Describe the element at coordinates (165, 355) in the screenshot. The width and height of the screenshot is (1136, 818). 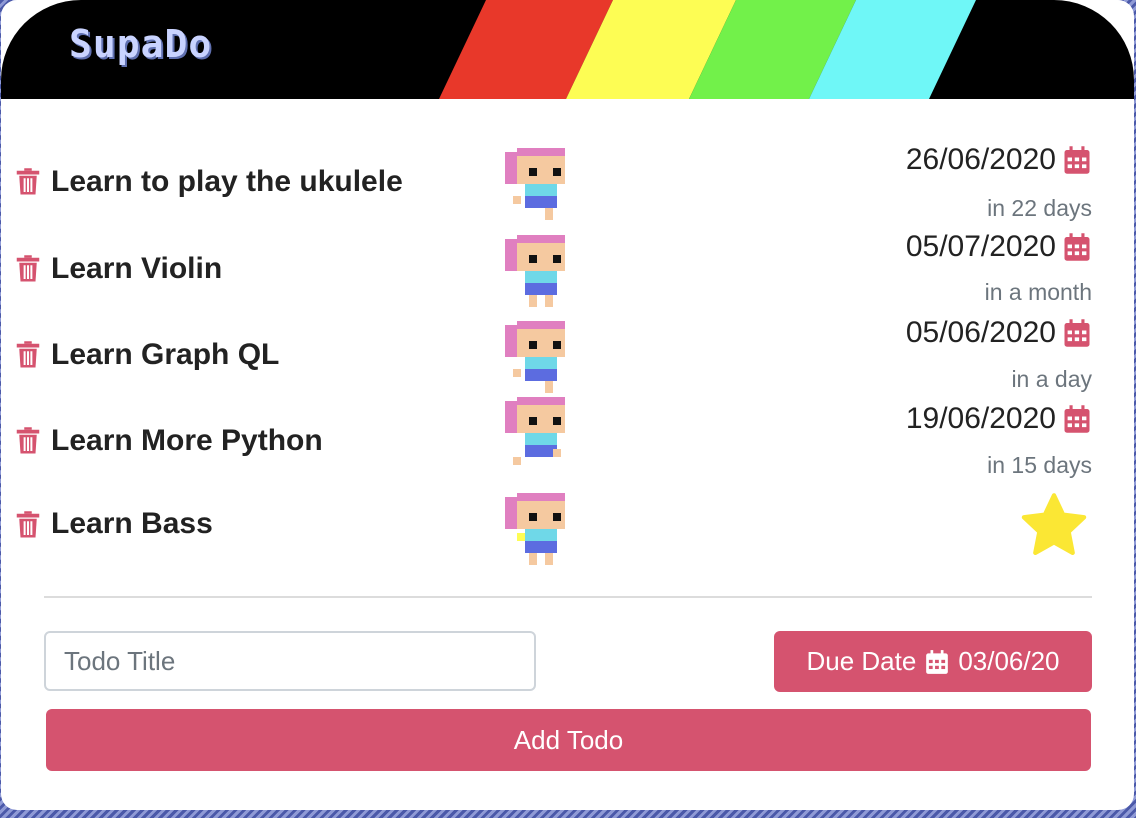
I see `todo-title: Learn Graph QL` at that location.